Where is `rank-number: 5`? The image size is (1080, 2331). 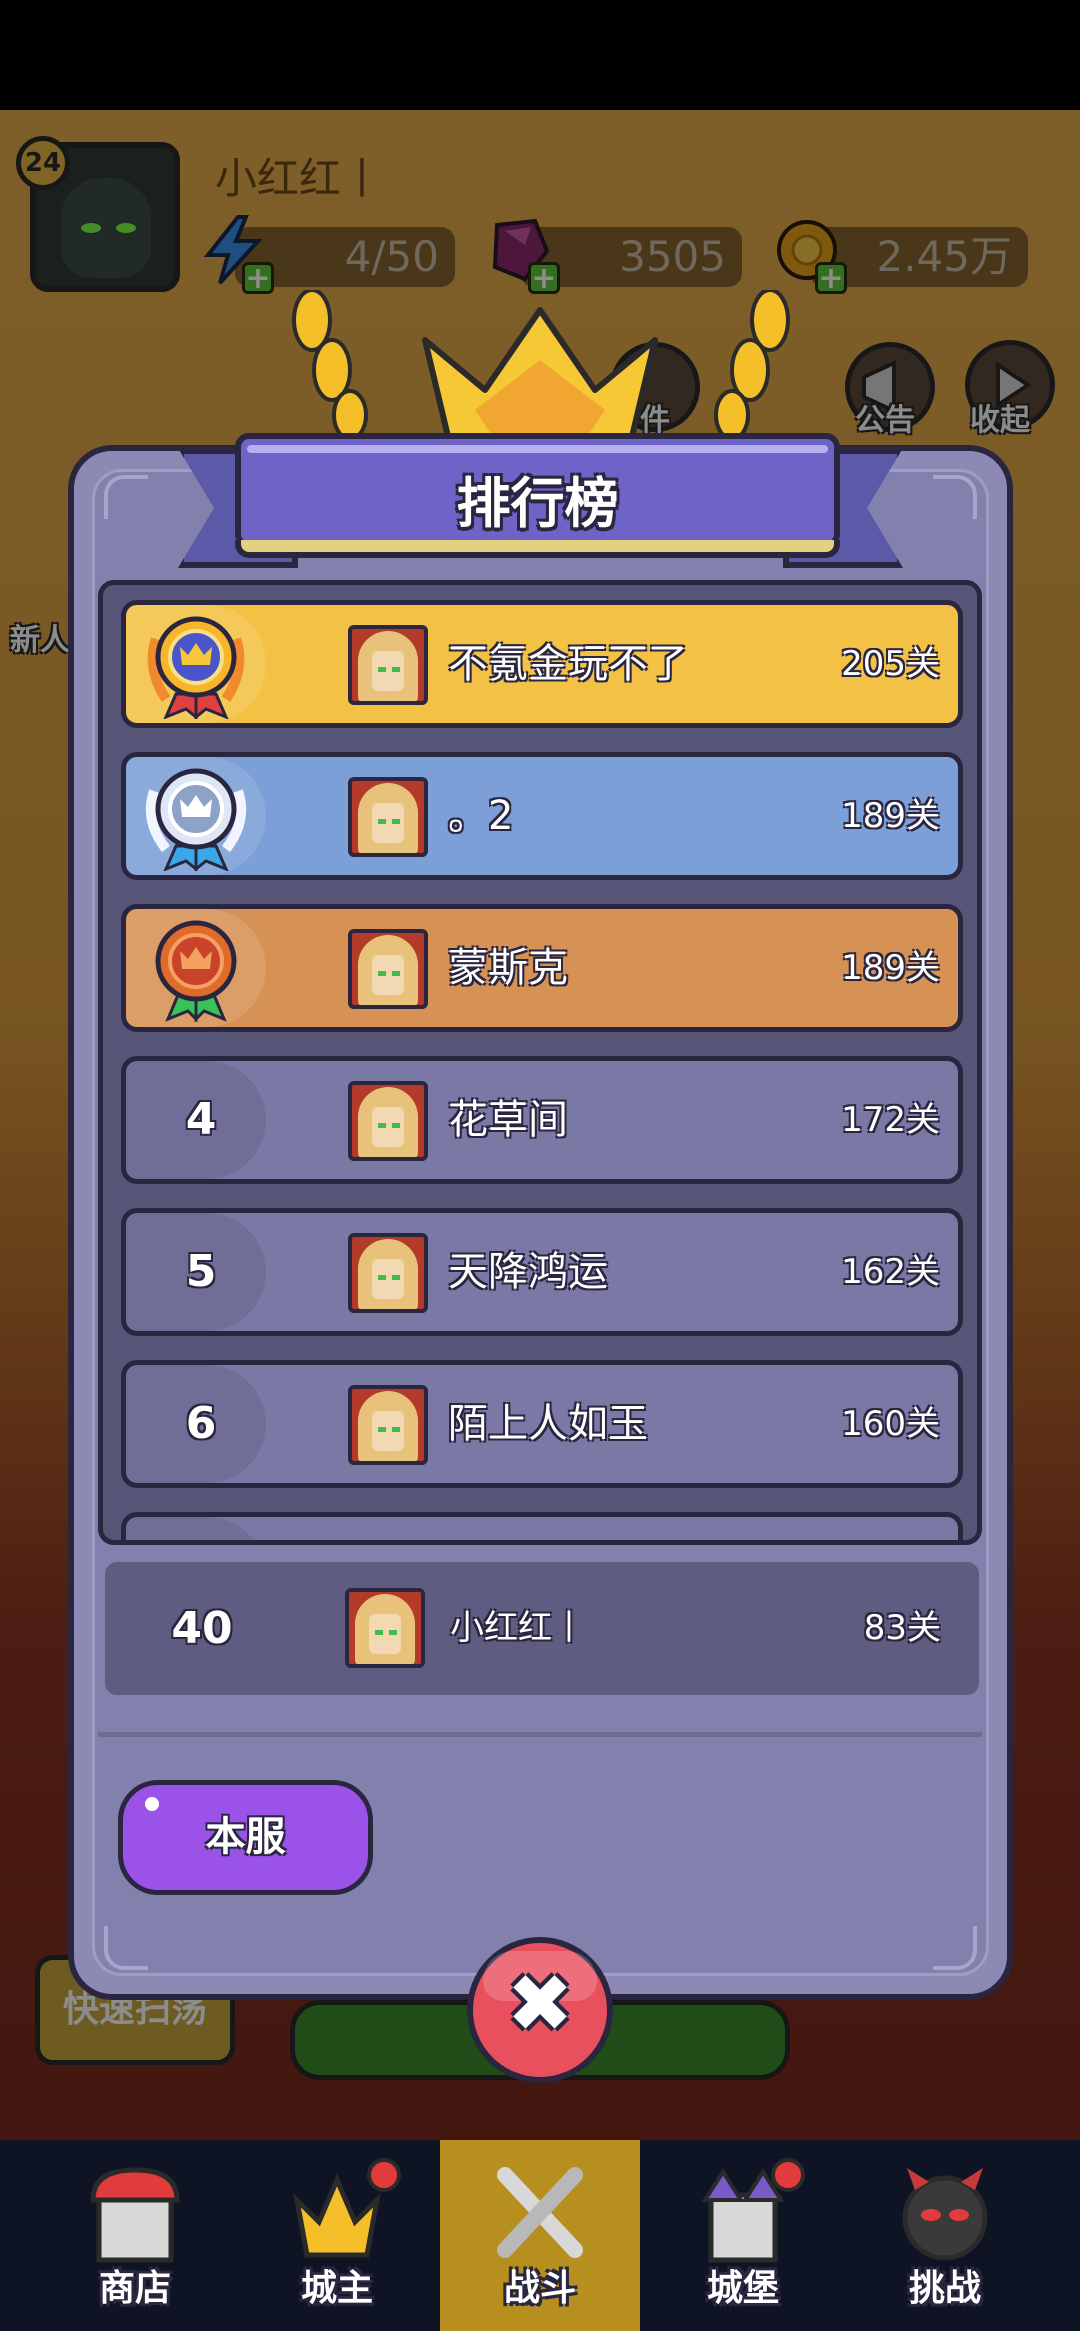
rank-number: 5 is located at coordinates (201, 1271).